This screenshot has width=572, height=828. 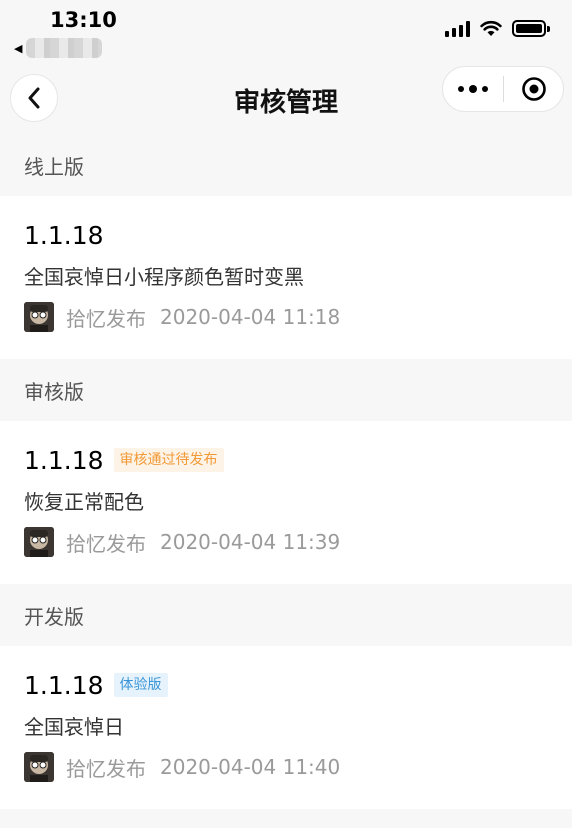 I want to click on return-to-app-button: ◀, so click(x=58, y=48).